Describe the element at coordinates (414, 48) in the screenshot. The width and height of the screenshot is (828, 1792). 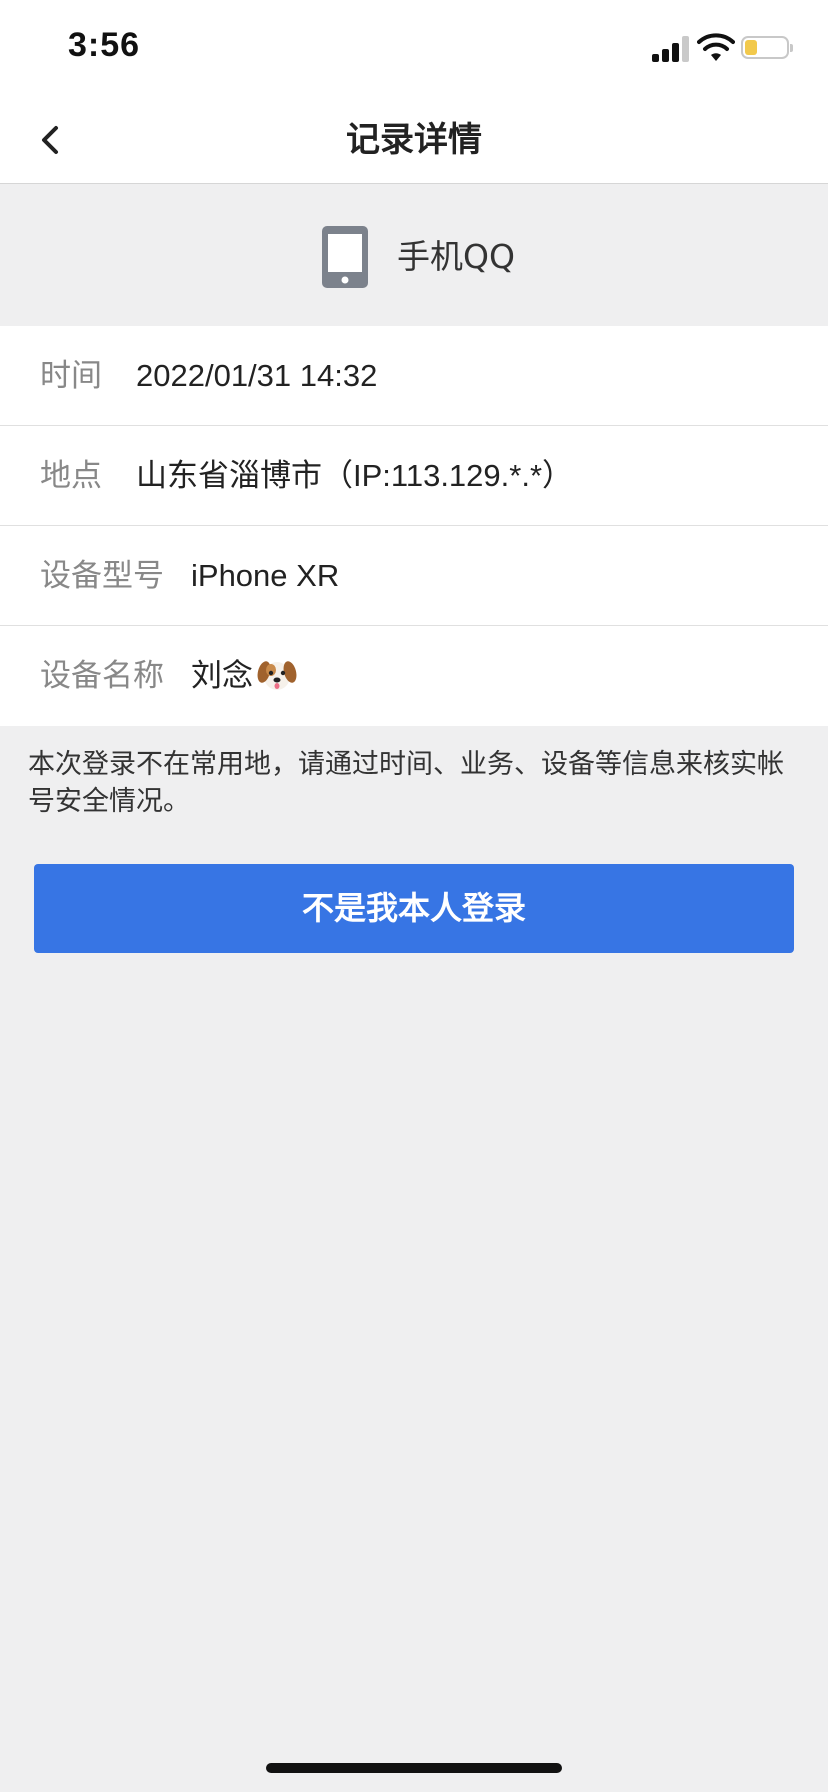
I see `status-bar: 3:56` at that location.